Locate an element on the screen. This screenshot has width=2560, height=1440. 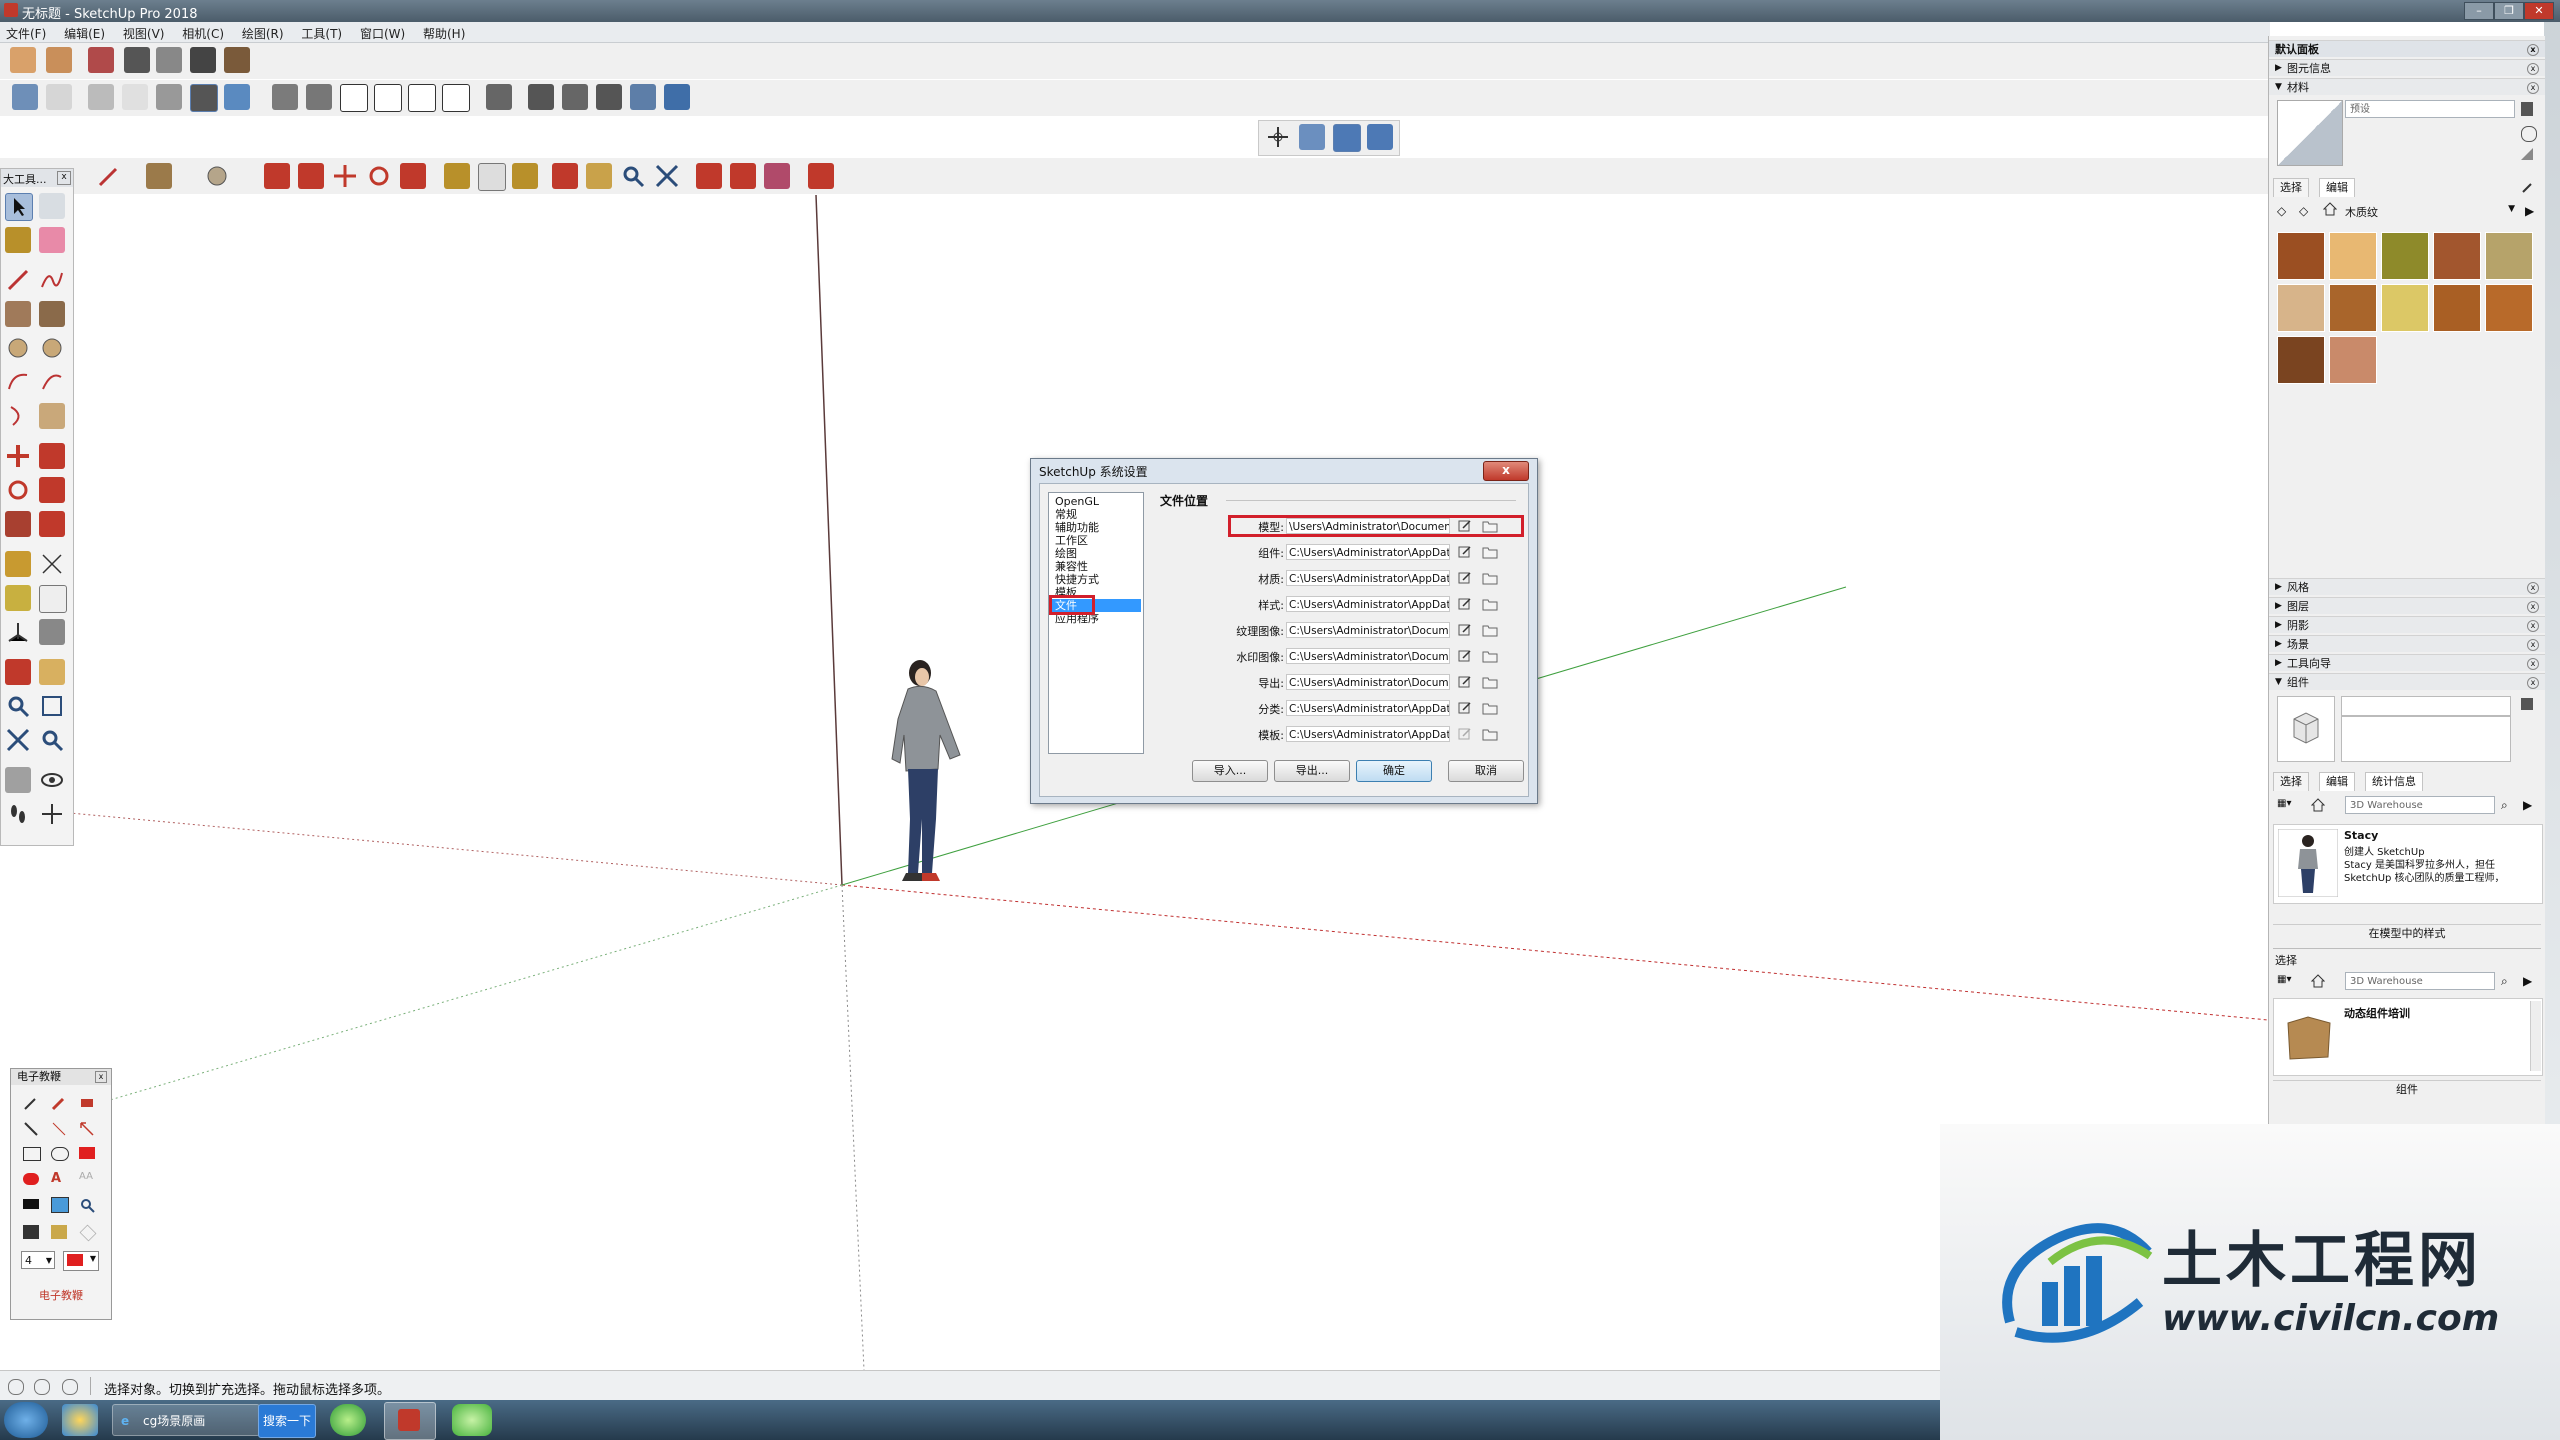
thin-line-icon is located at coordinates (59, 1129).